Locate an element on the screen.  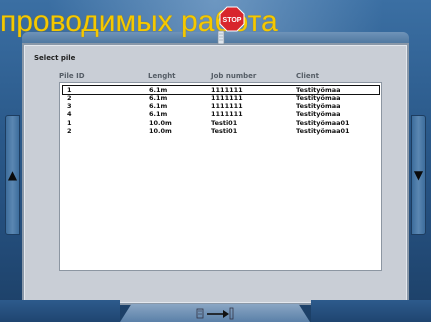
triangle-right-icon: ▼ is located at coordinates (418, 175).